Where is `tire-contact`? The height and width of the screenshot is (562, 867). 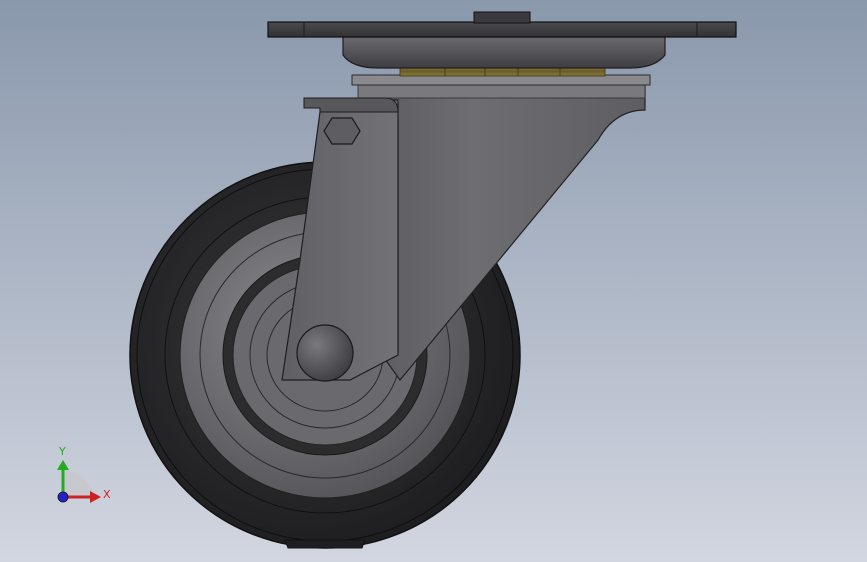 tire-contact is located at coordinates (325, 544).